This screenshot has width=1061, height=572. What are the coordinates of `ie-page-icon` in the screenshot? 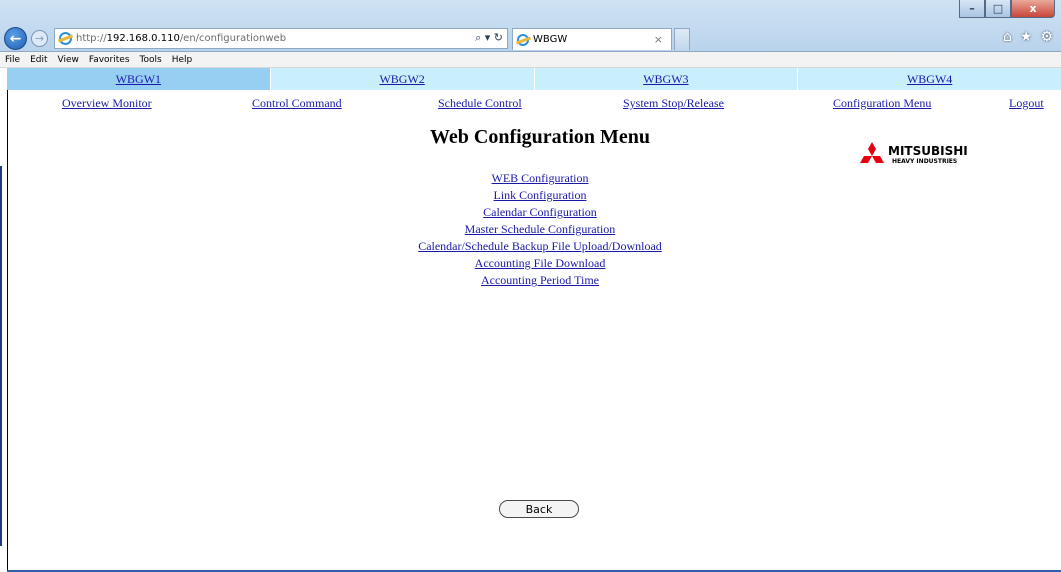 It's located at (65, 38).